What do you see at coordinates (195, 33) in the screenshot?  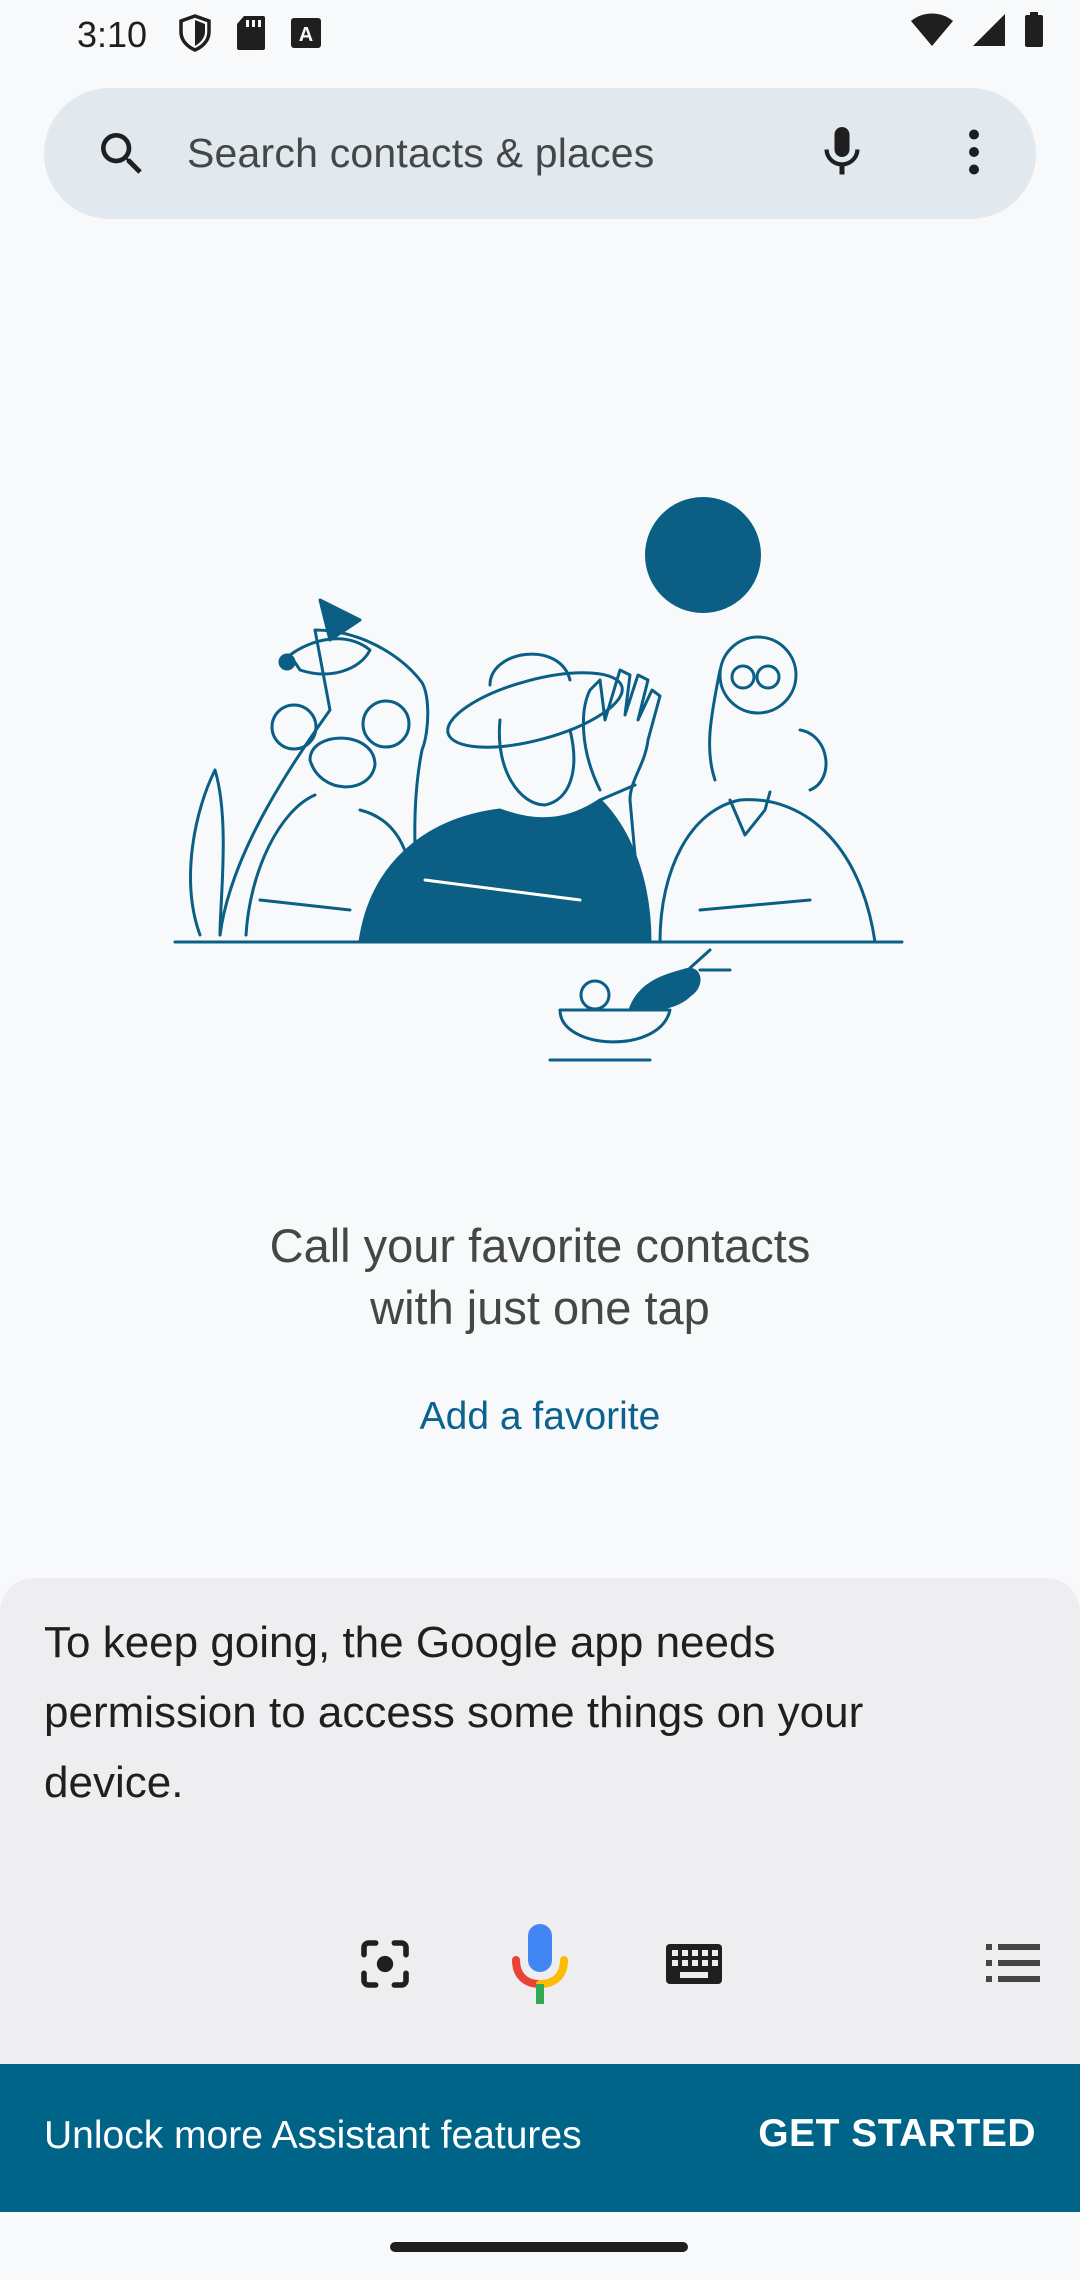 I see `shield-icon` at bounding box center [195, 33].